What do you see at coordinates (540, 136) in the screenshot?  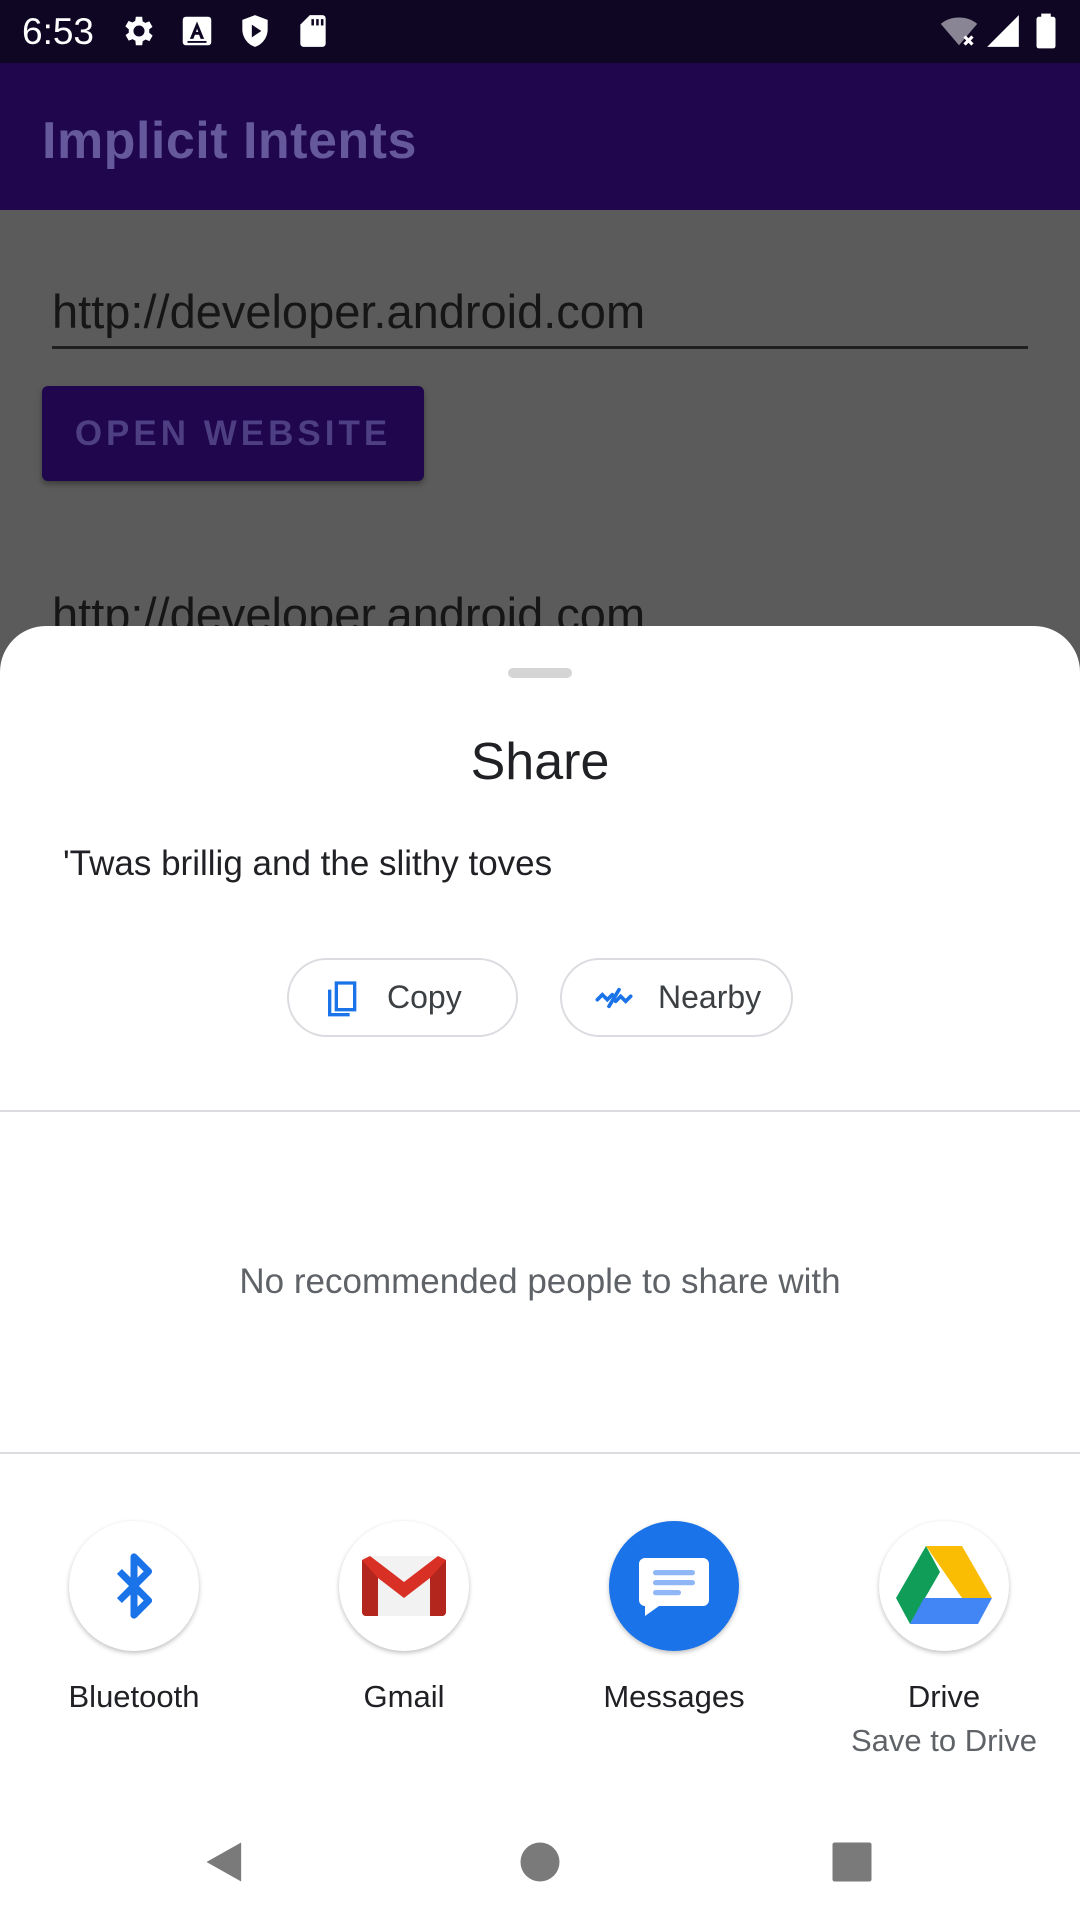 I see `app-bar: Implicit Intents` at bounding box center [540, 136].